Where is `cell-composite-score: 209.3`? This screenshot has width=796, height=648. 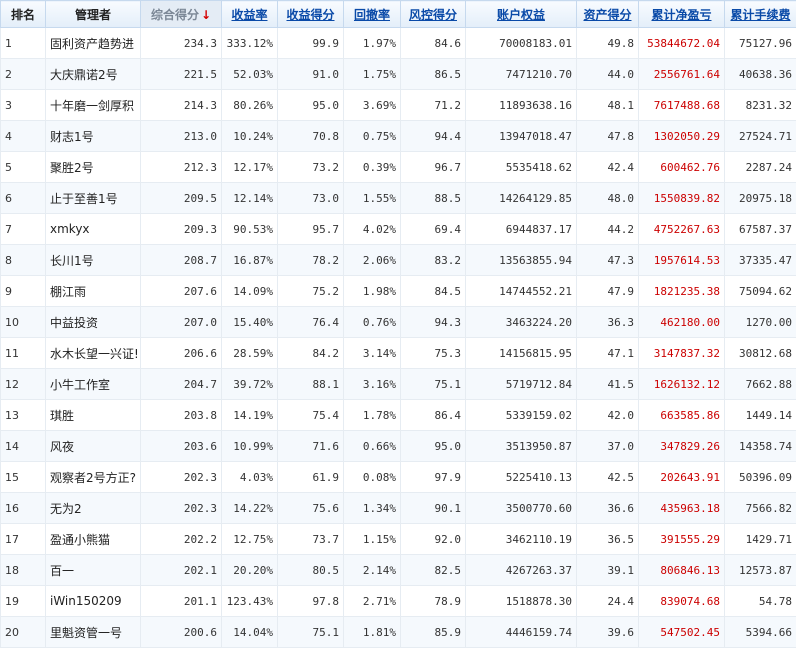 cell-composite-score: 209.3 is located at coordinates (181, 229).